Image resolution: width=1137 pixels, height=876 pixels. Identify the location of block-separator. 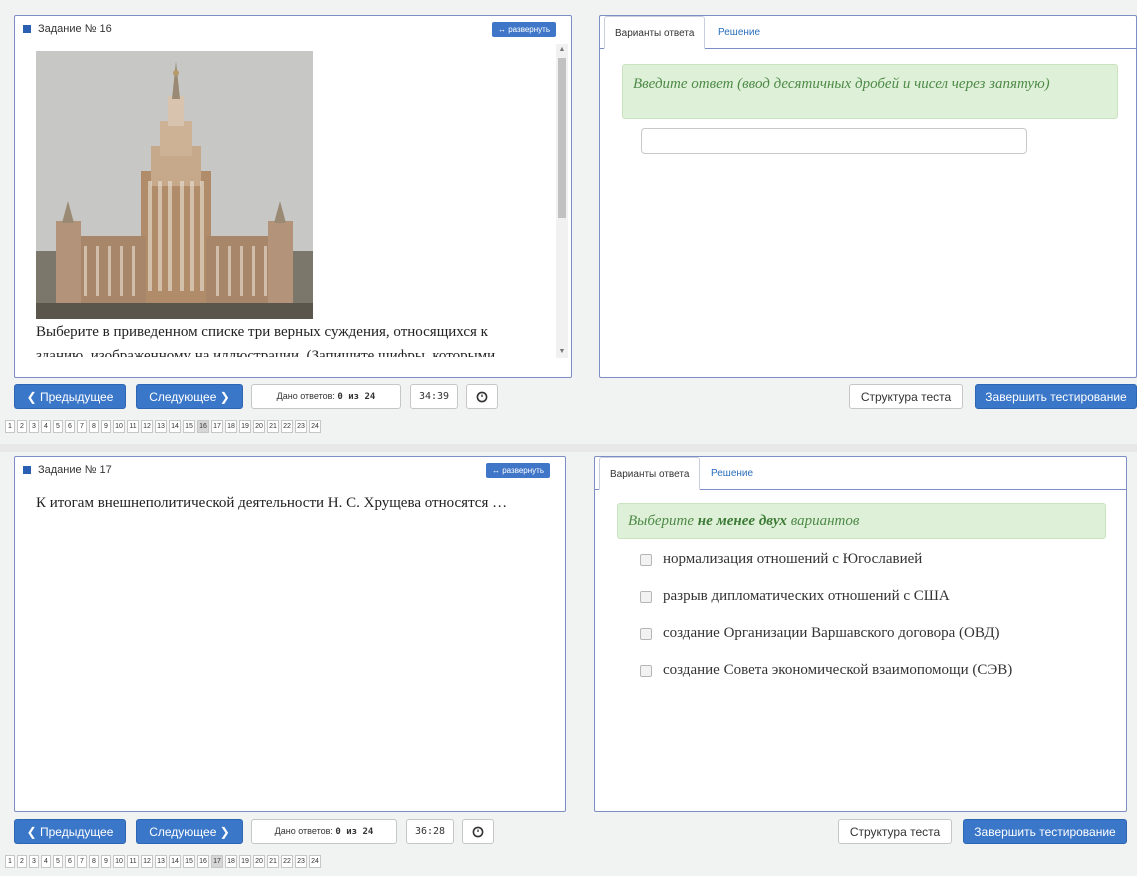
(568, 448).